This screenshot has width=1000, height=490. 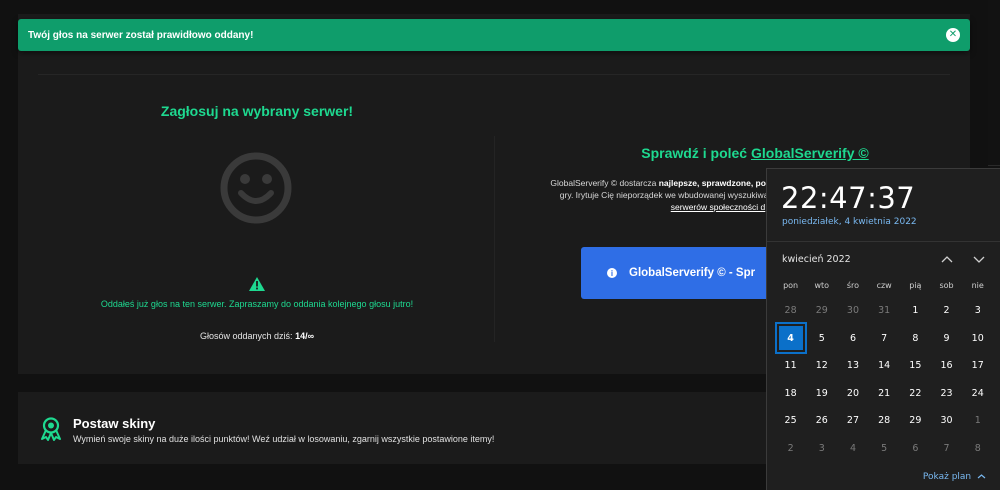 I want to click on calendar-day: 12, so click(x=821, y=366).